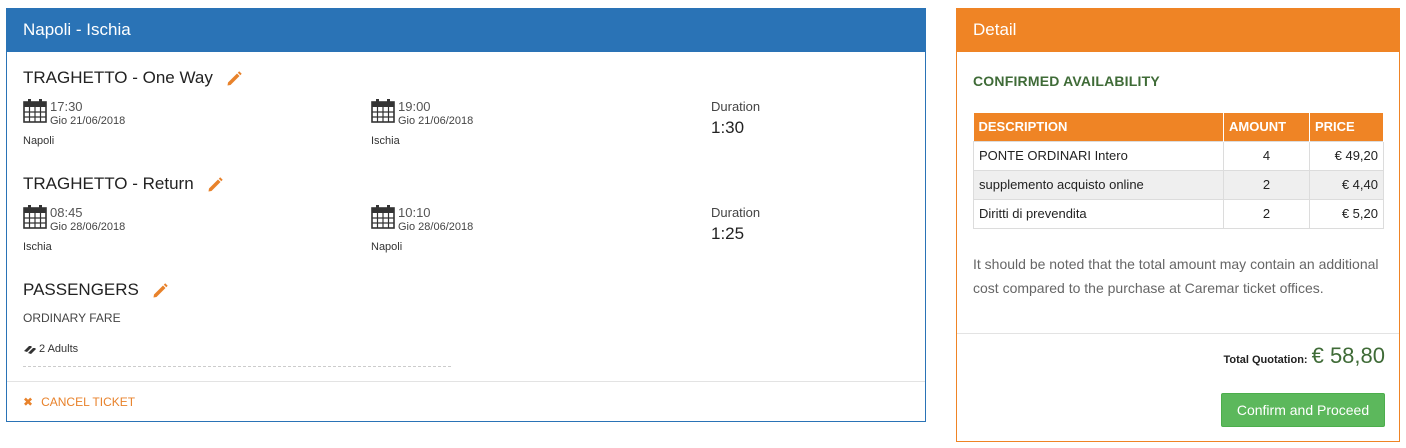 This screenshot has height=448, width=1406. Describe the element at coordinates (96, 302) in the screenshot. I see `passengers-section: PASSENGERS ORDINARY FARE` at that location.